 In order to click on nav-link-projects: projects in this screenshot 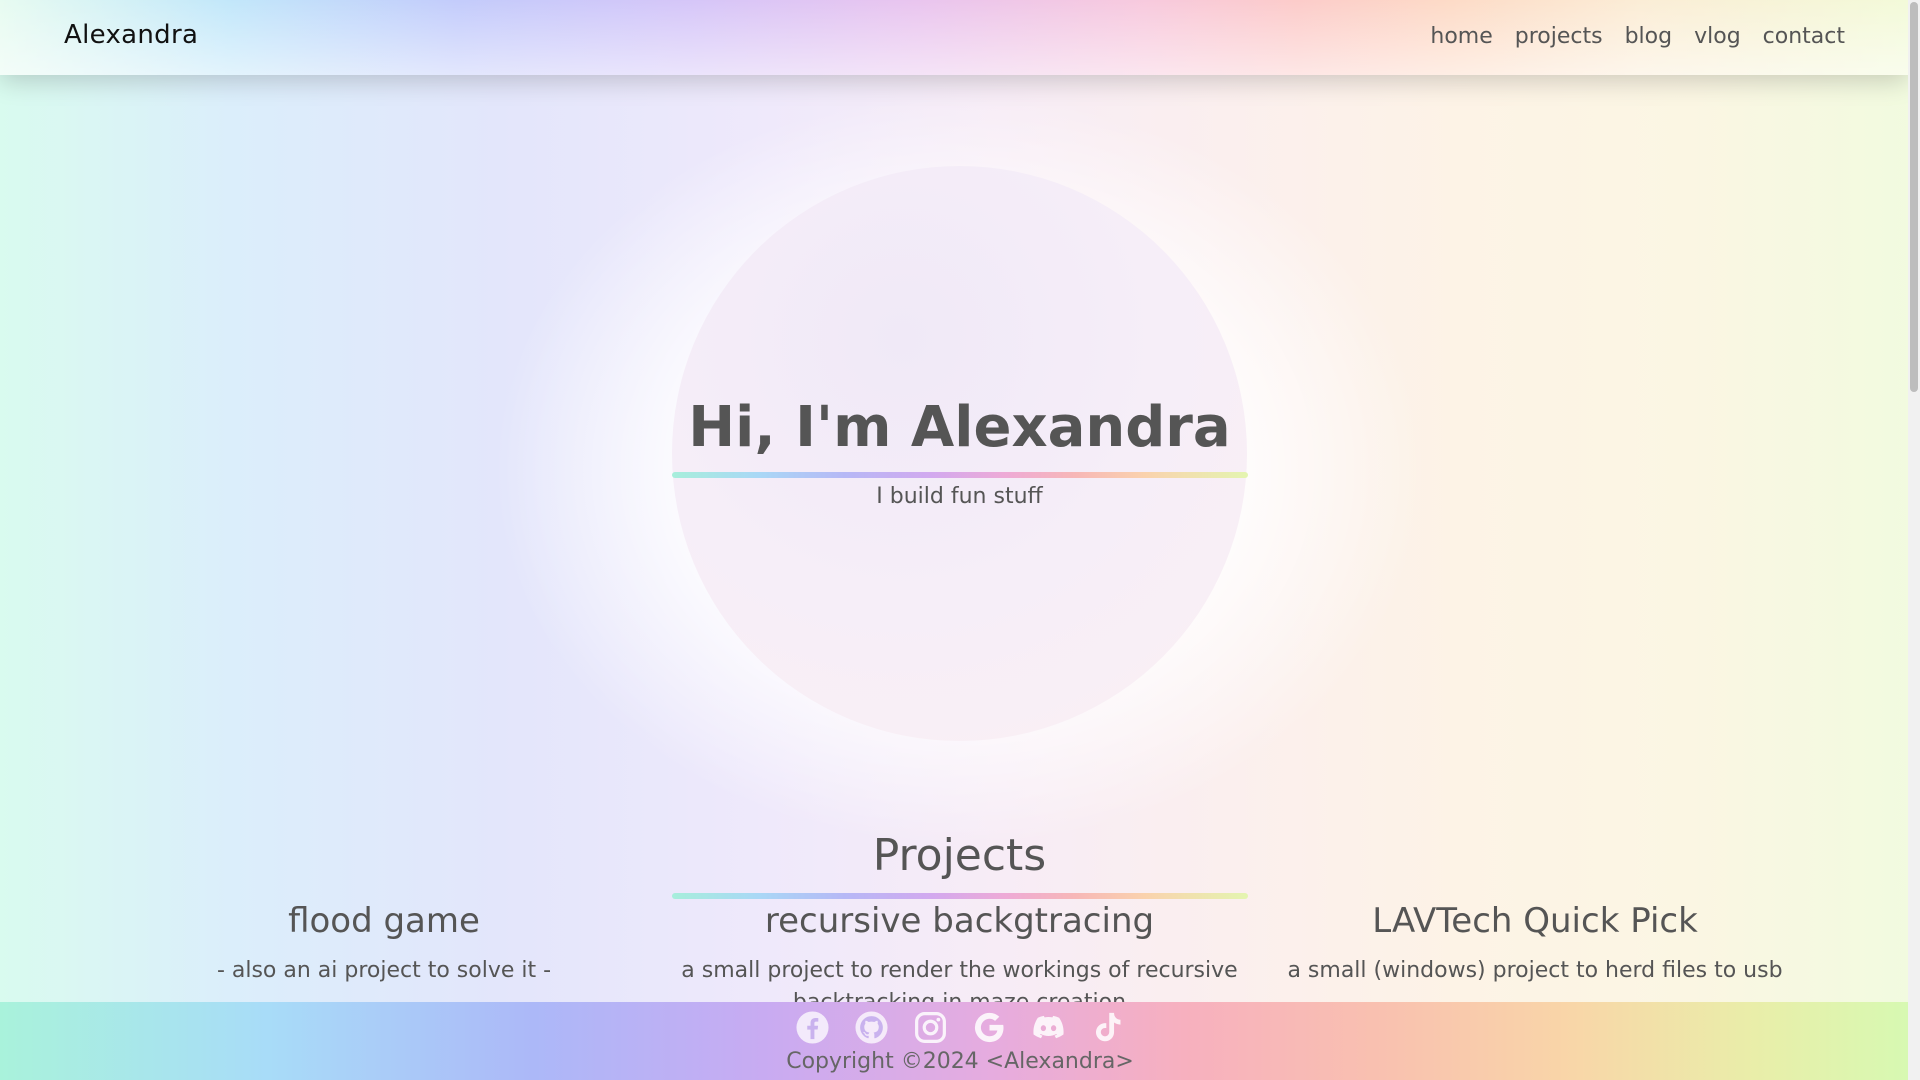, I will do `click(1559, 36)`.